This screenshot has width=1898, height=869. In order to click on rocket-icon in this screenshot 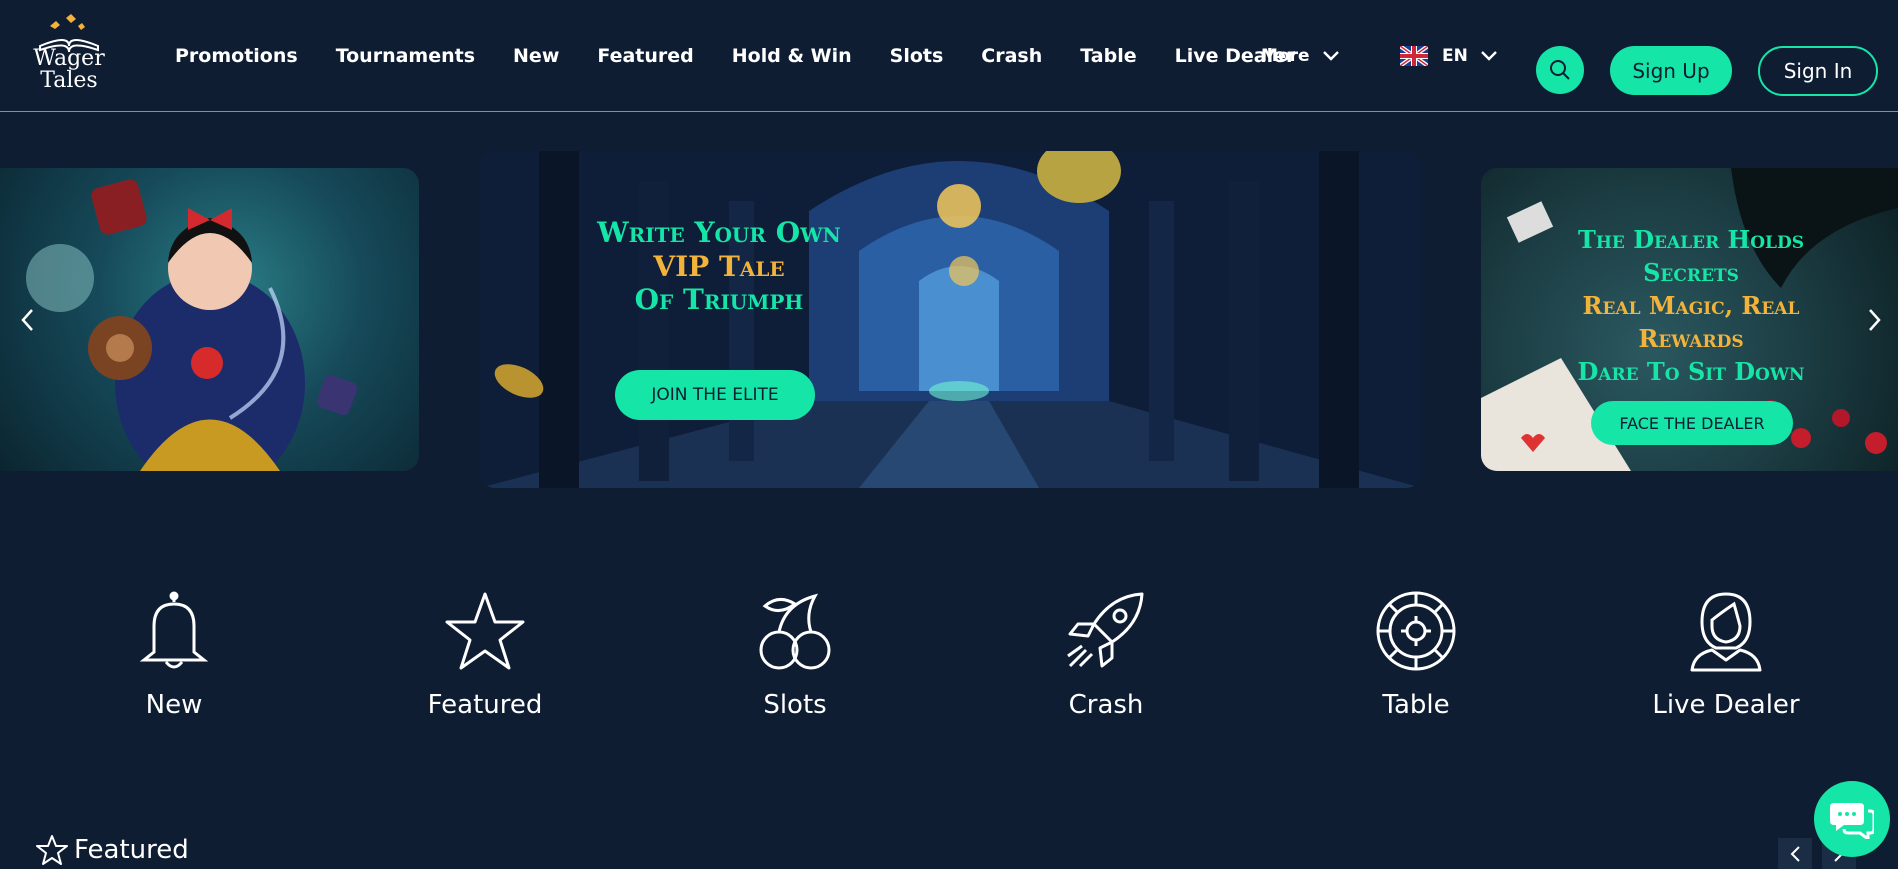, I will do `click(1105, 630)`.